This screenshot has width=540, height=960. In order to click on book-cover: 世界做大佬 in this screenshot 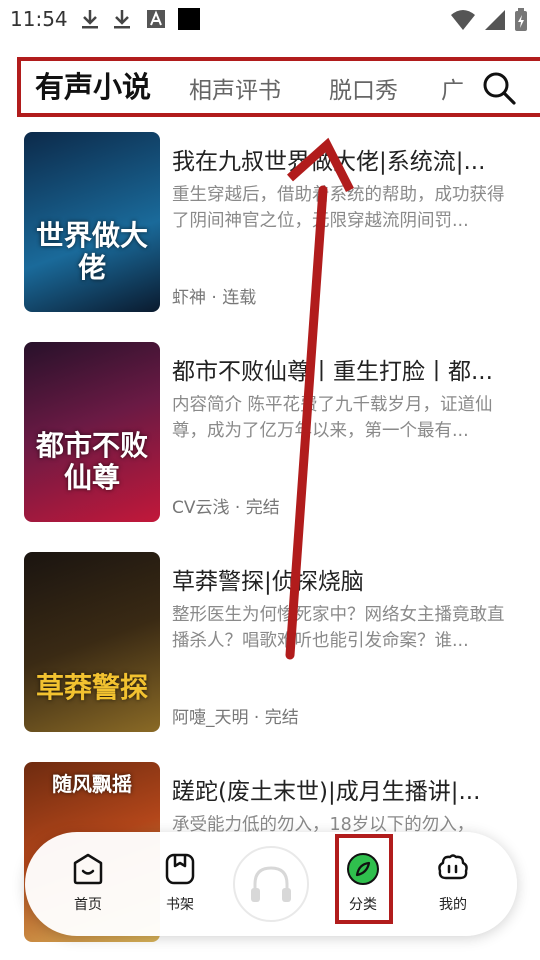, I will do `click(92, 222)`.